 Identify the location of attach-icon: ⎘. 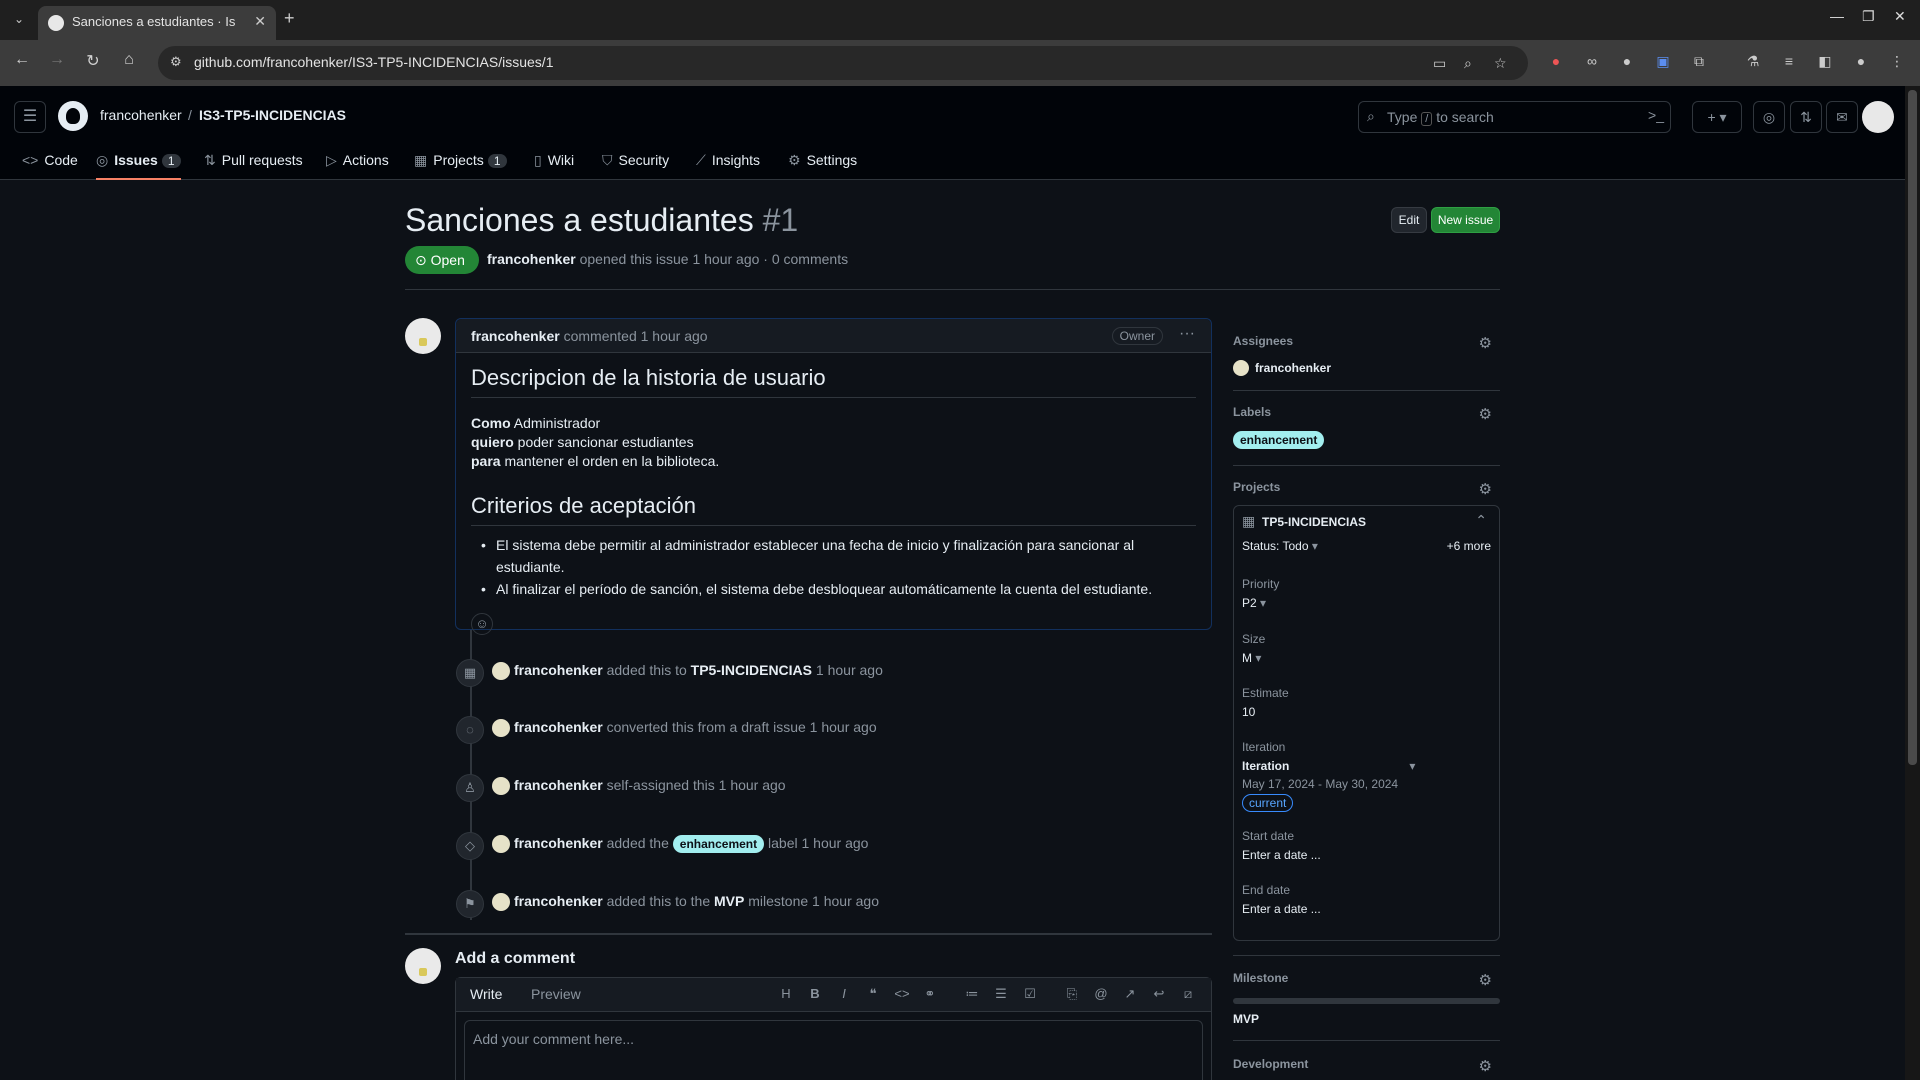
(1072, 994).